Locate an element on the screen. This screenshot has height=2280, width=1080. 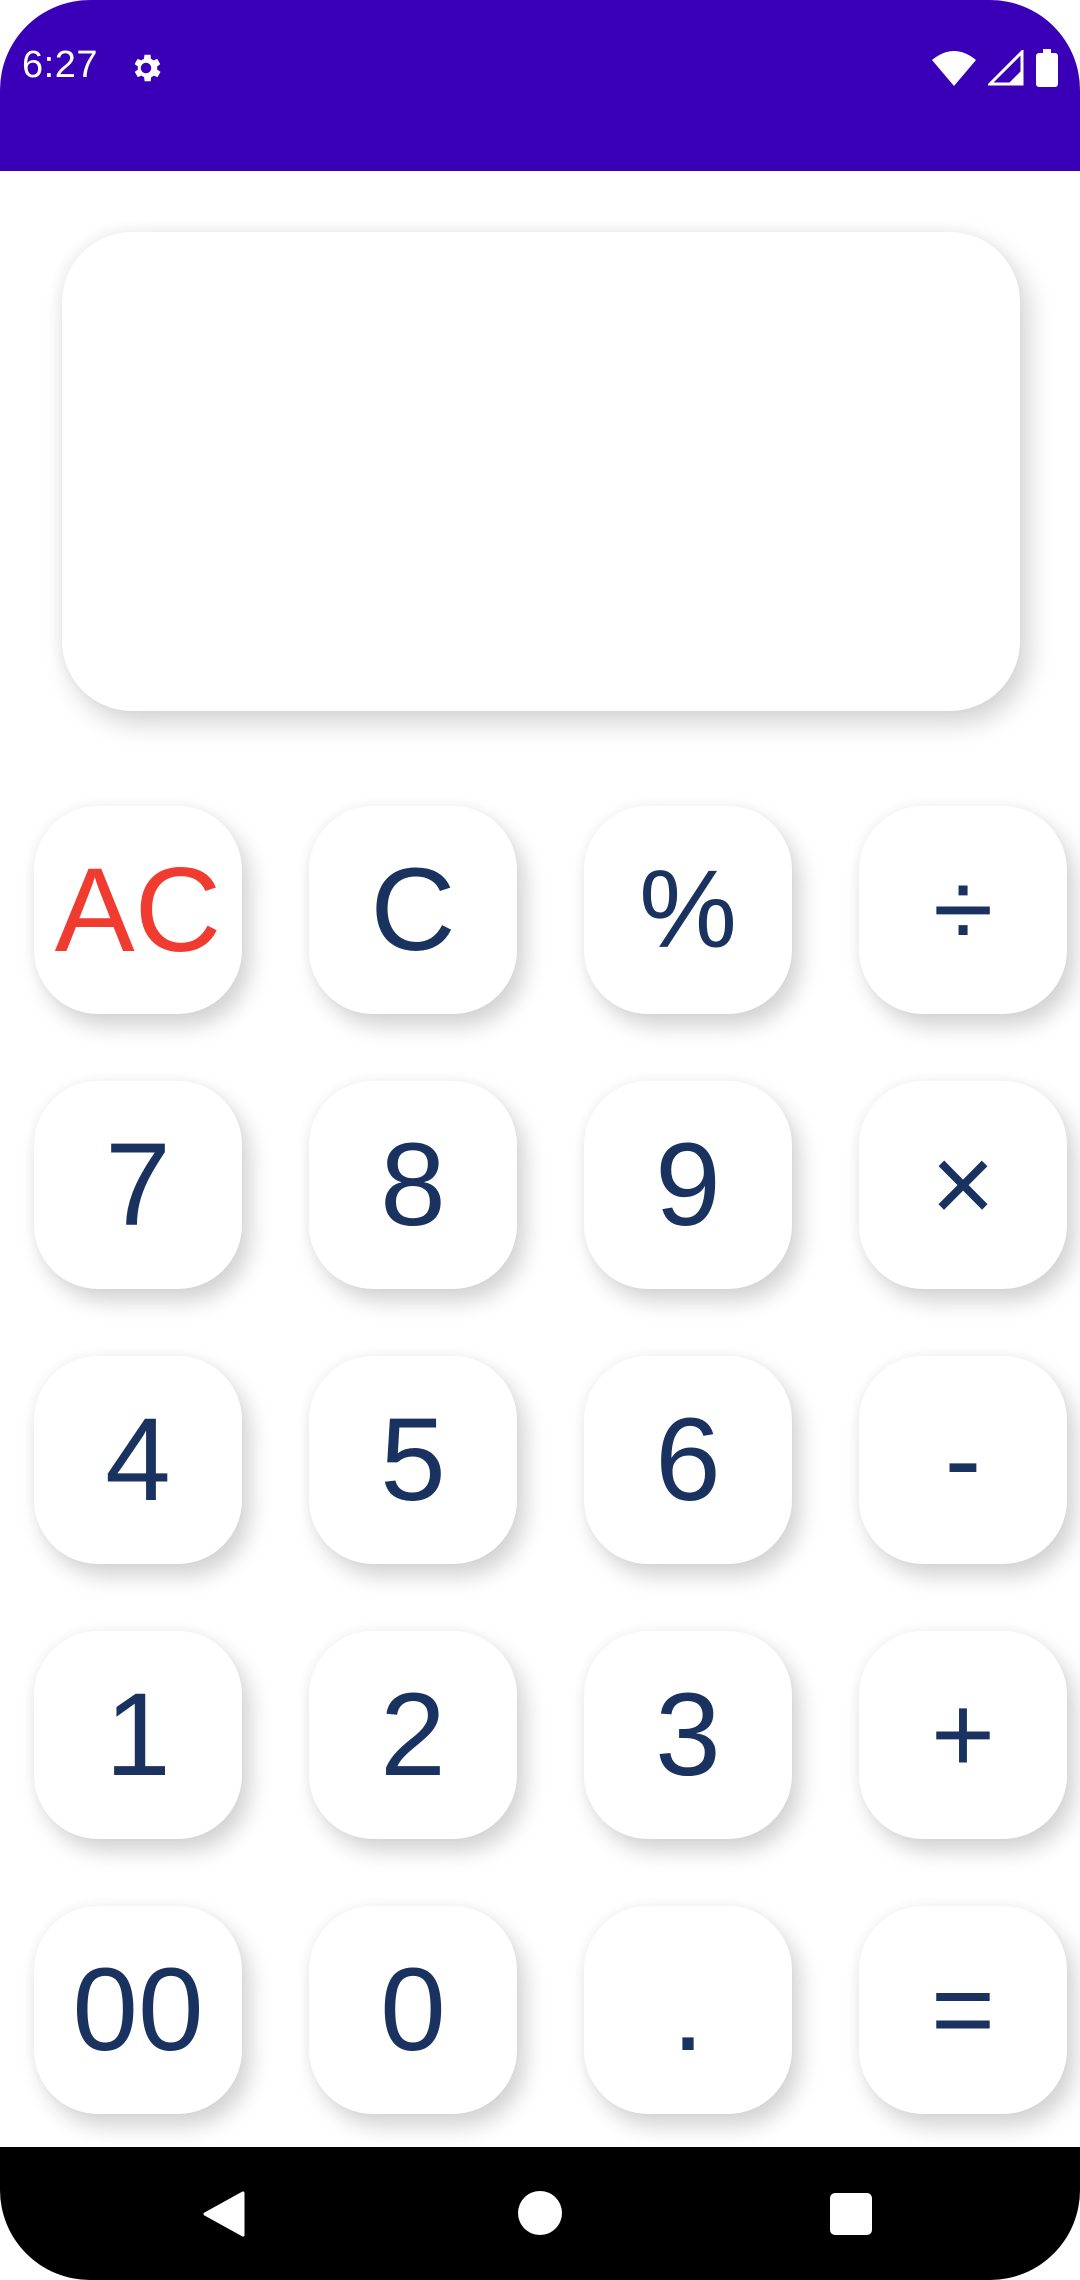
digit-9-button: 9 is located at coordinates (688, 1185).